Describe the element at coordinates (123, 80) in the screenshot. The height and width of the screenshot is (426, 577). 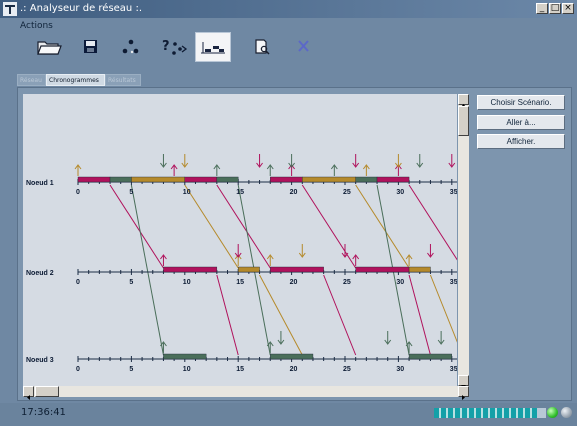
I see `tab-resultats: Résultats` at that location.